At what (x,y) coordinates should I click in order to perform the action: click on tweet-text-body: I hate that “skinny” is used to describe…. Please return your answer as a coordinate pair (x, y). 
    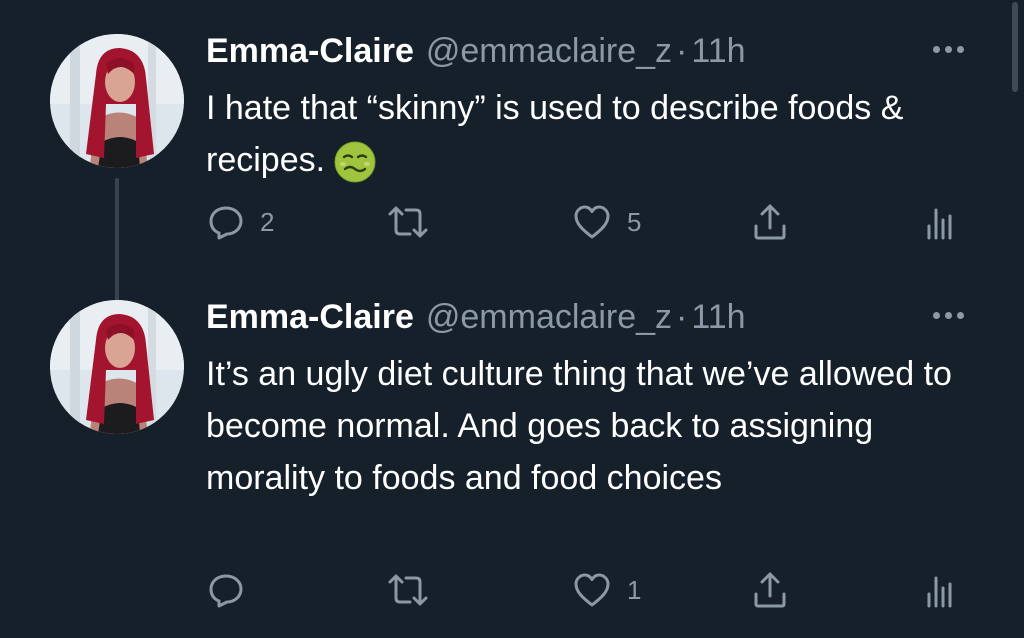
    Looking at the image, I should click on (555, 134).